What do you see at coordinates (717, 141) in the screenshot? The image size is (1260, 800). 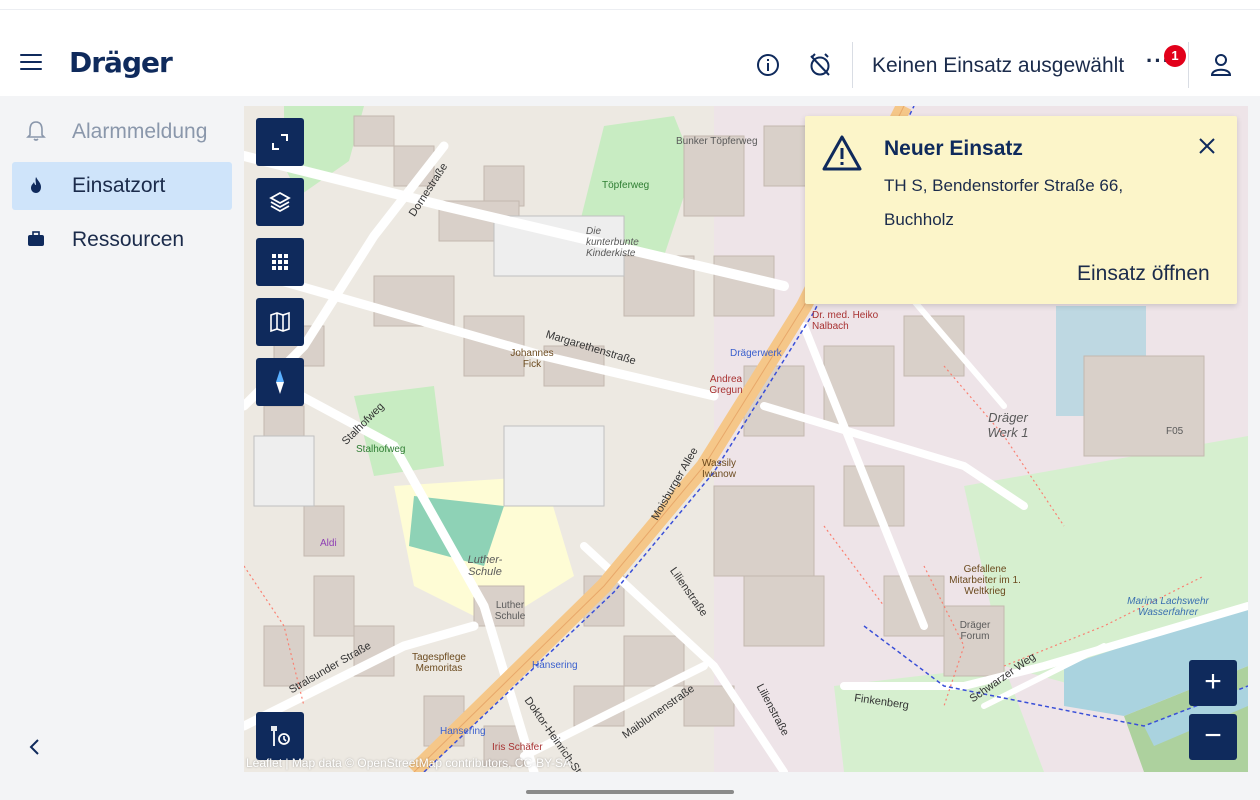 I see `place-label: Bunker Töpferweg` at bounding box center [717, 141].